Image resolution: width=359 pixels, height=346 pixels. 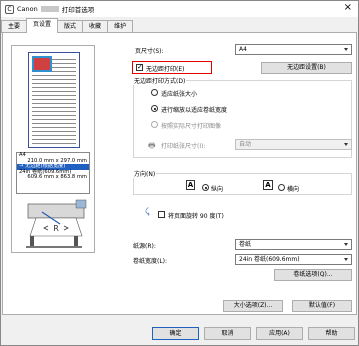 I want to click on fit-paper-label: 适应纸张大小, so click(x=179, y=94).